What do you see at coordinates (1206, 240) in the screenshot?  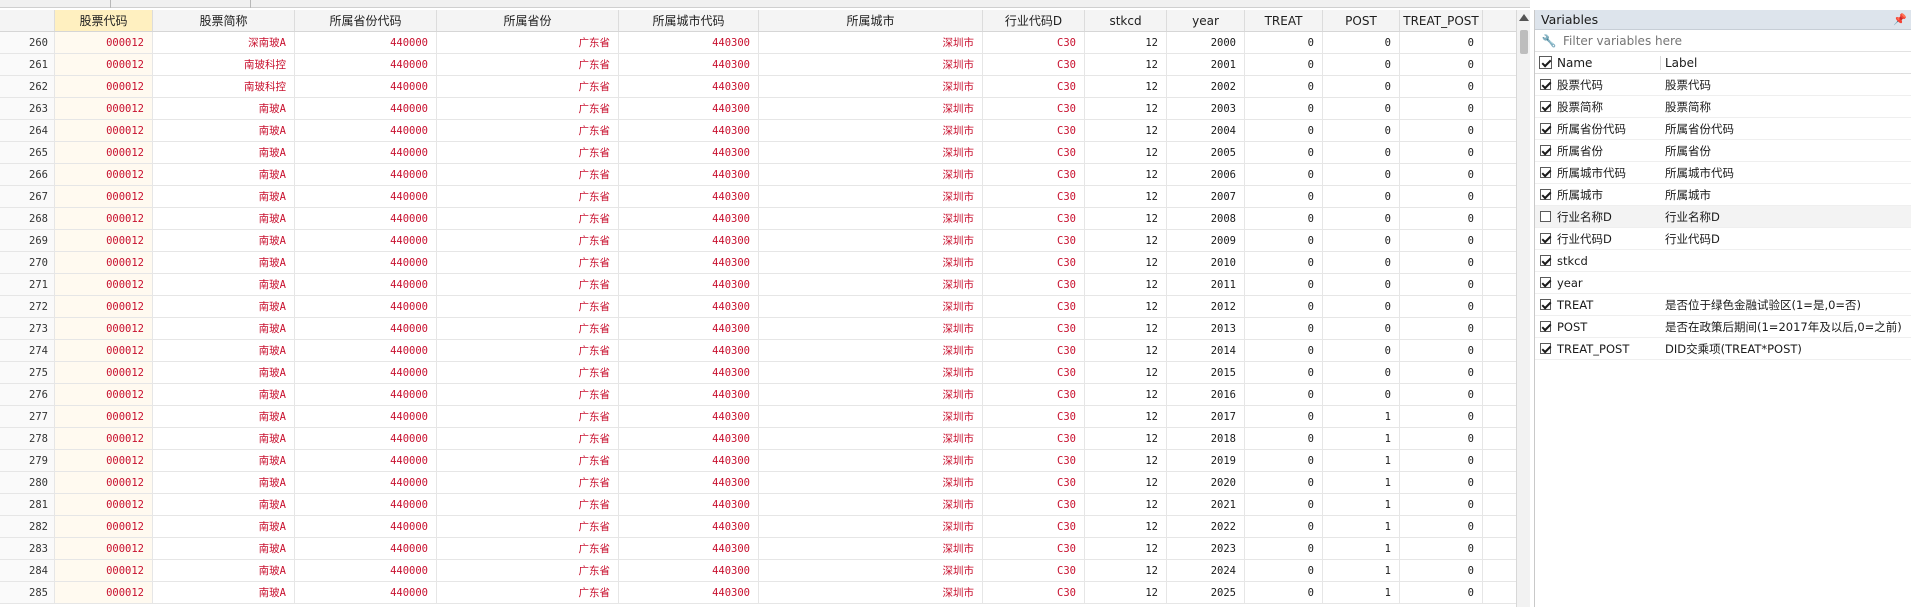 I see `table-cell: 2009` at bounding box center [1206, 240].